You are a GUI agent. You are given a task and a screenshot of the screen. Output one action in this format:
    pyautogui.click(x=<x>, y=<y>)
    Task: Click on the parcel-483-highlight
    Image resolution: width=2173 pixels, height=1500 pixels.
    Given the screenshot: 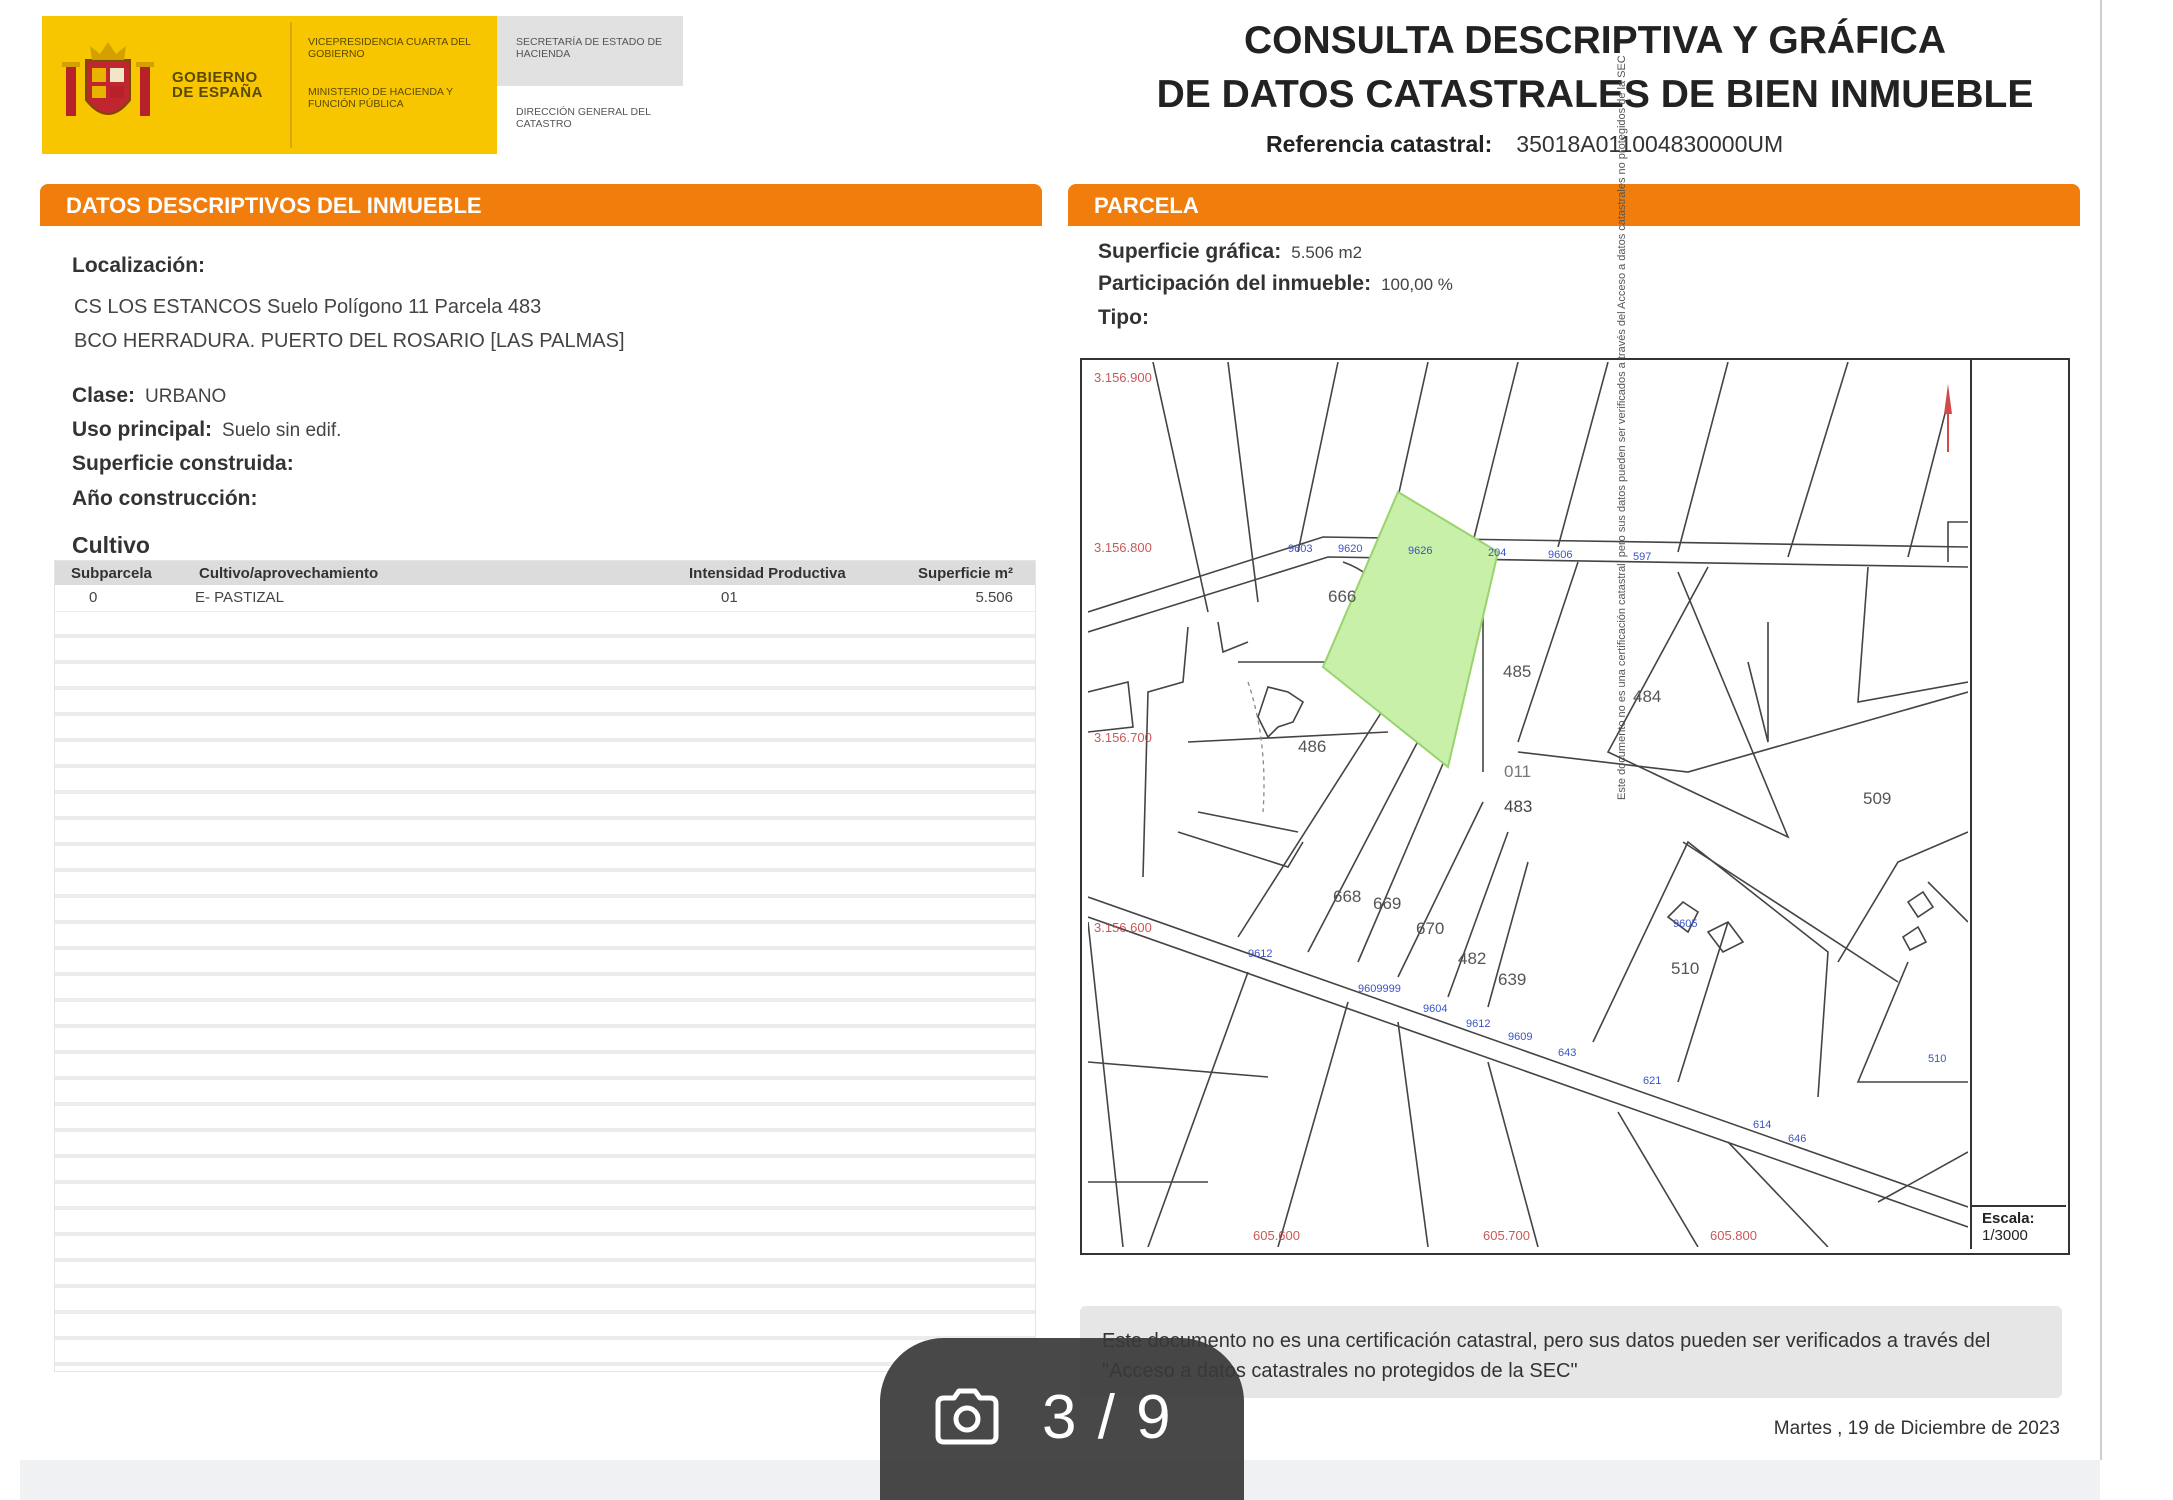 What is the action you would take?
    pyautogui.click(x=1410, y=629)
    